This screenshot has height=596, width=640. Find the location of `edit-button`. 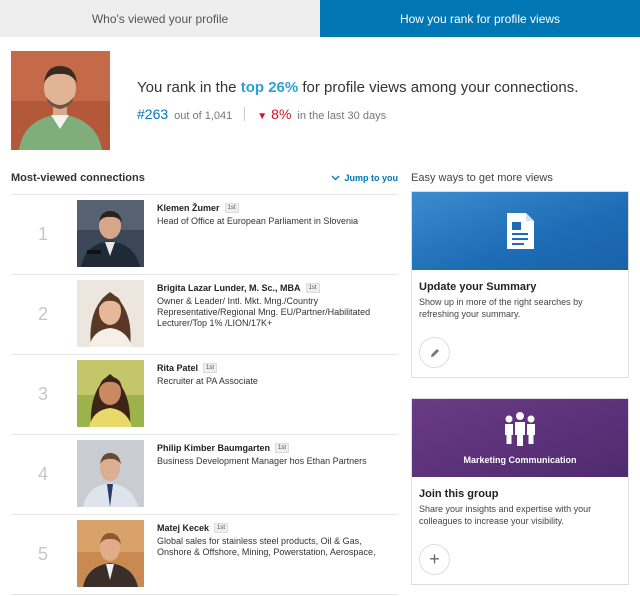

edit-button is located at coordinates (434, 352).